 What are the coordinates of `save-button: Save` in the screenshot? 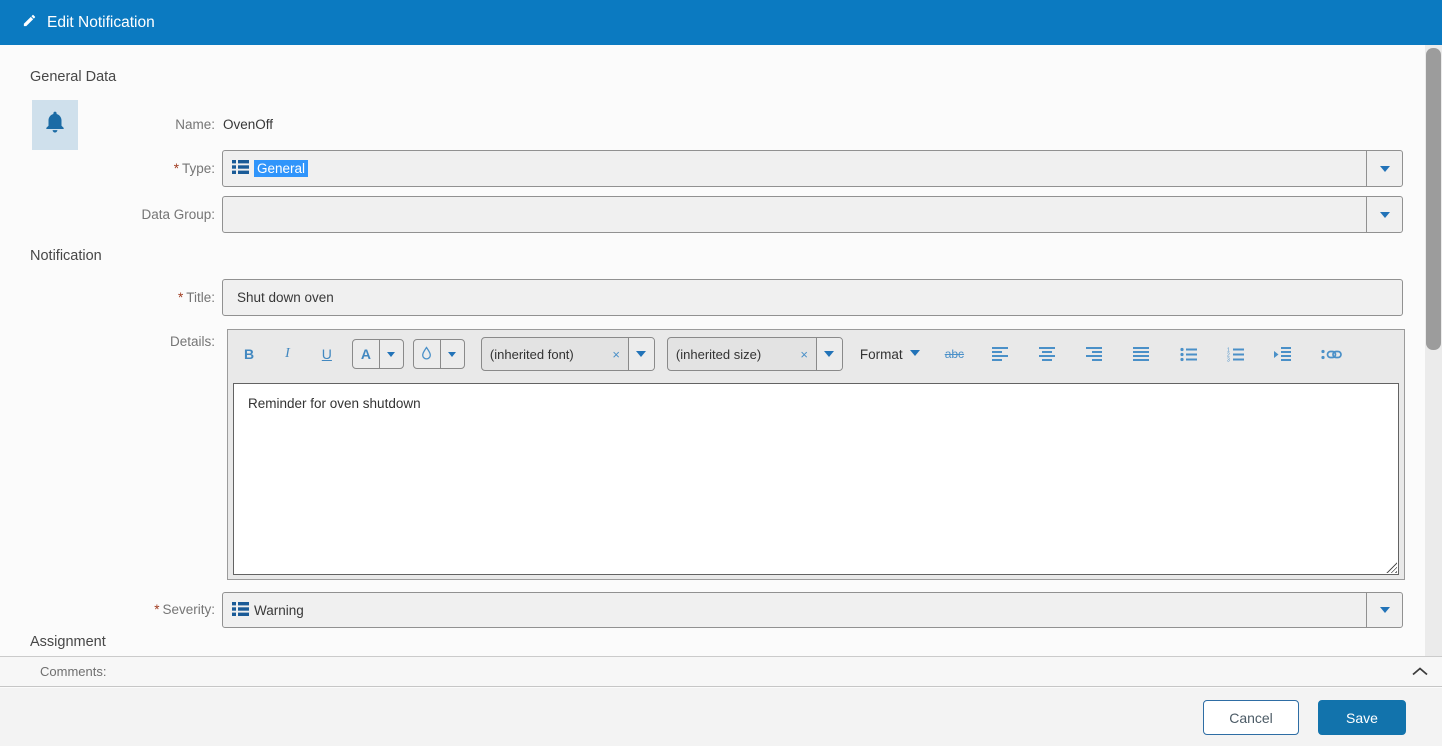 It's located at (1362, 717).